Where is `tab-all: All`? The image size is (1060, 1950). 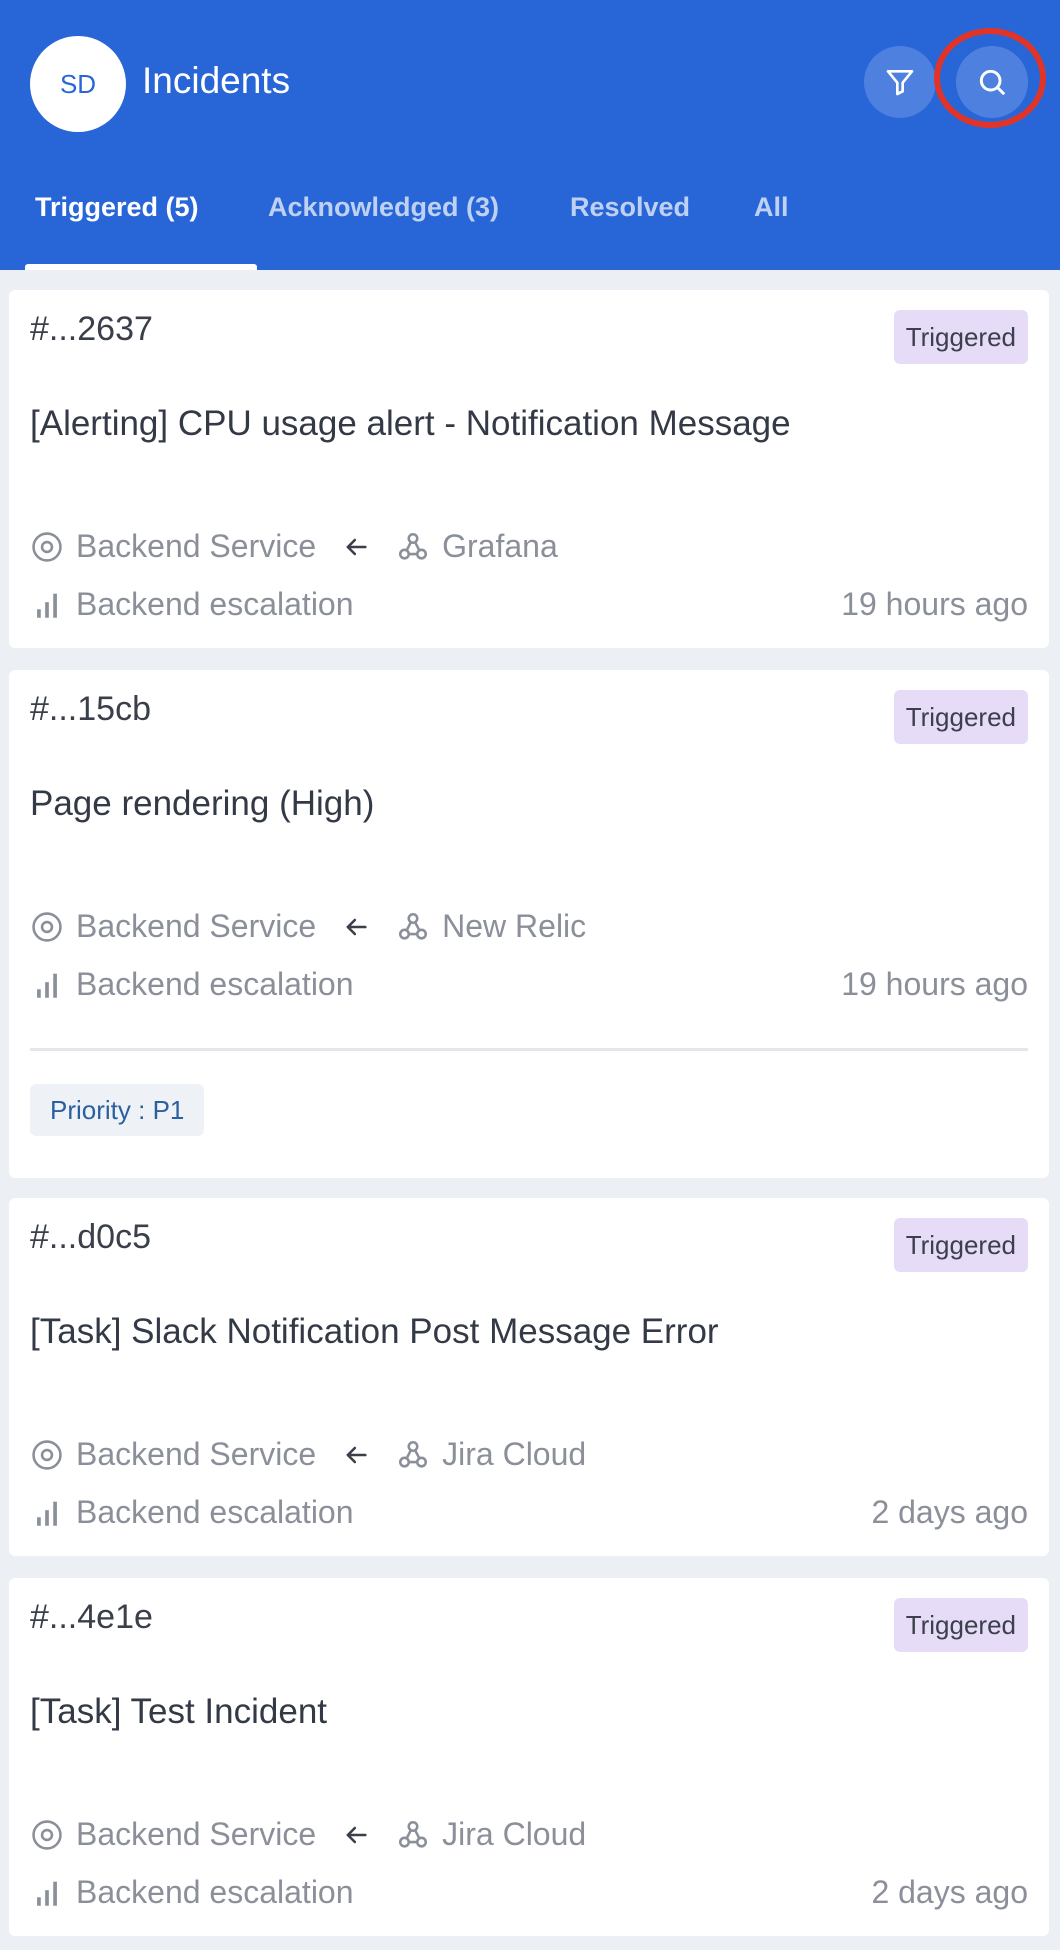
tab-all: All is located at coordinates (771, 207).